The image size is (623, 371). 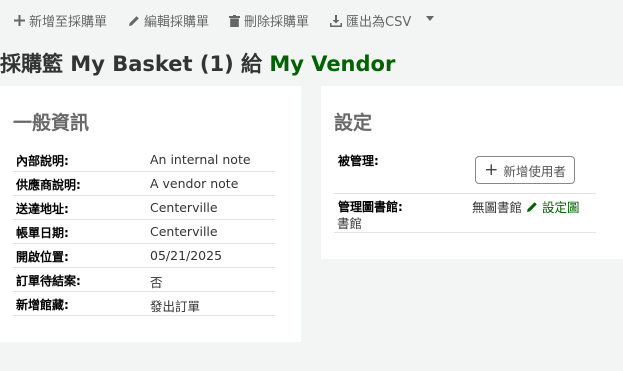 I want to click on download-icon, so click(x=336, y=20).